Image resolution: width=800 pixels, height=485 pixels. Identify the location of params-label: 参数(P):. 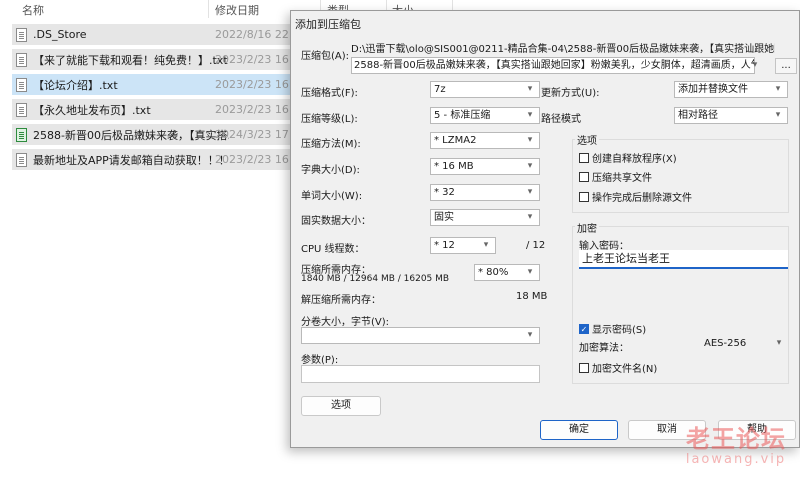
(320, 360).